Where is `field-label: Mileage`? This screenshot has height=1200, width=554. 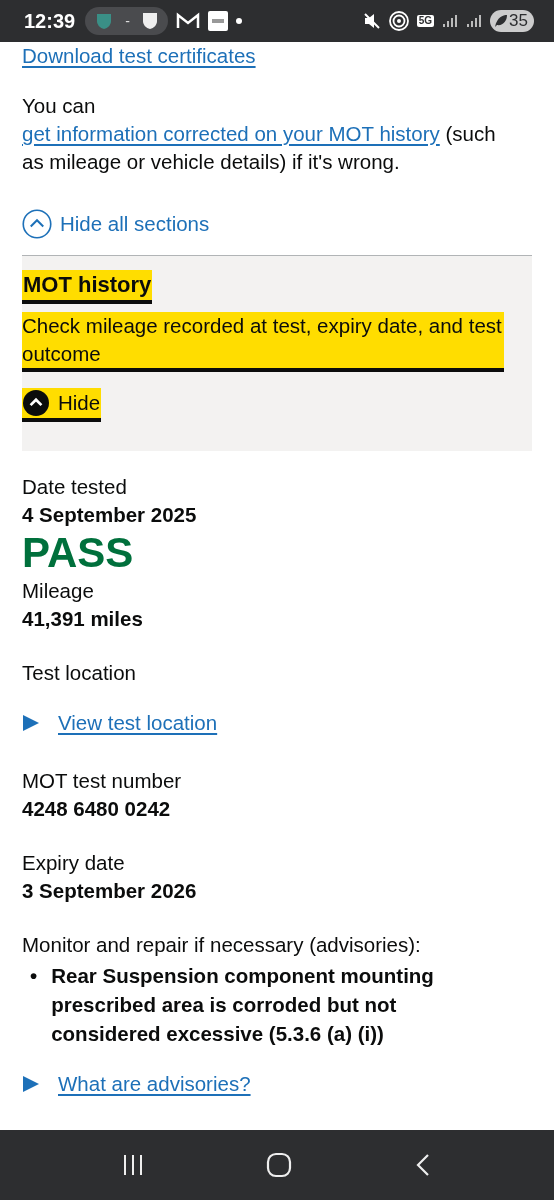 field-label: Mileage is located at coordinates (58, 591).